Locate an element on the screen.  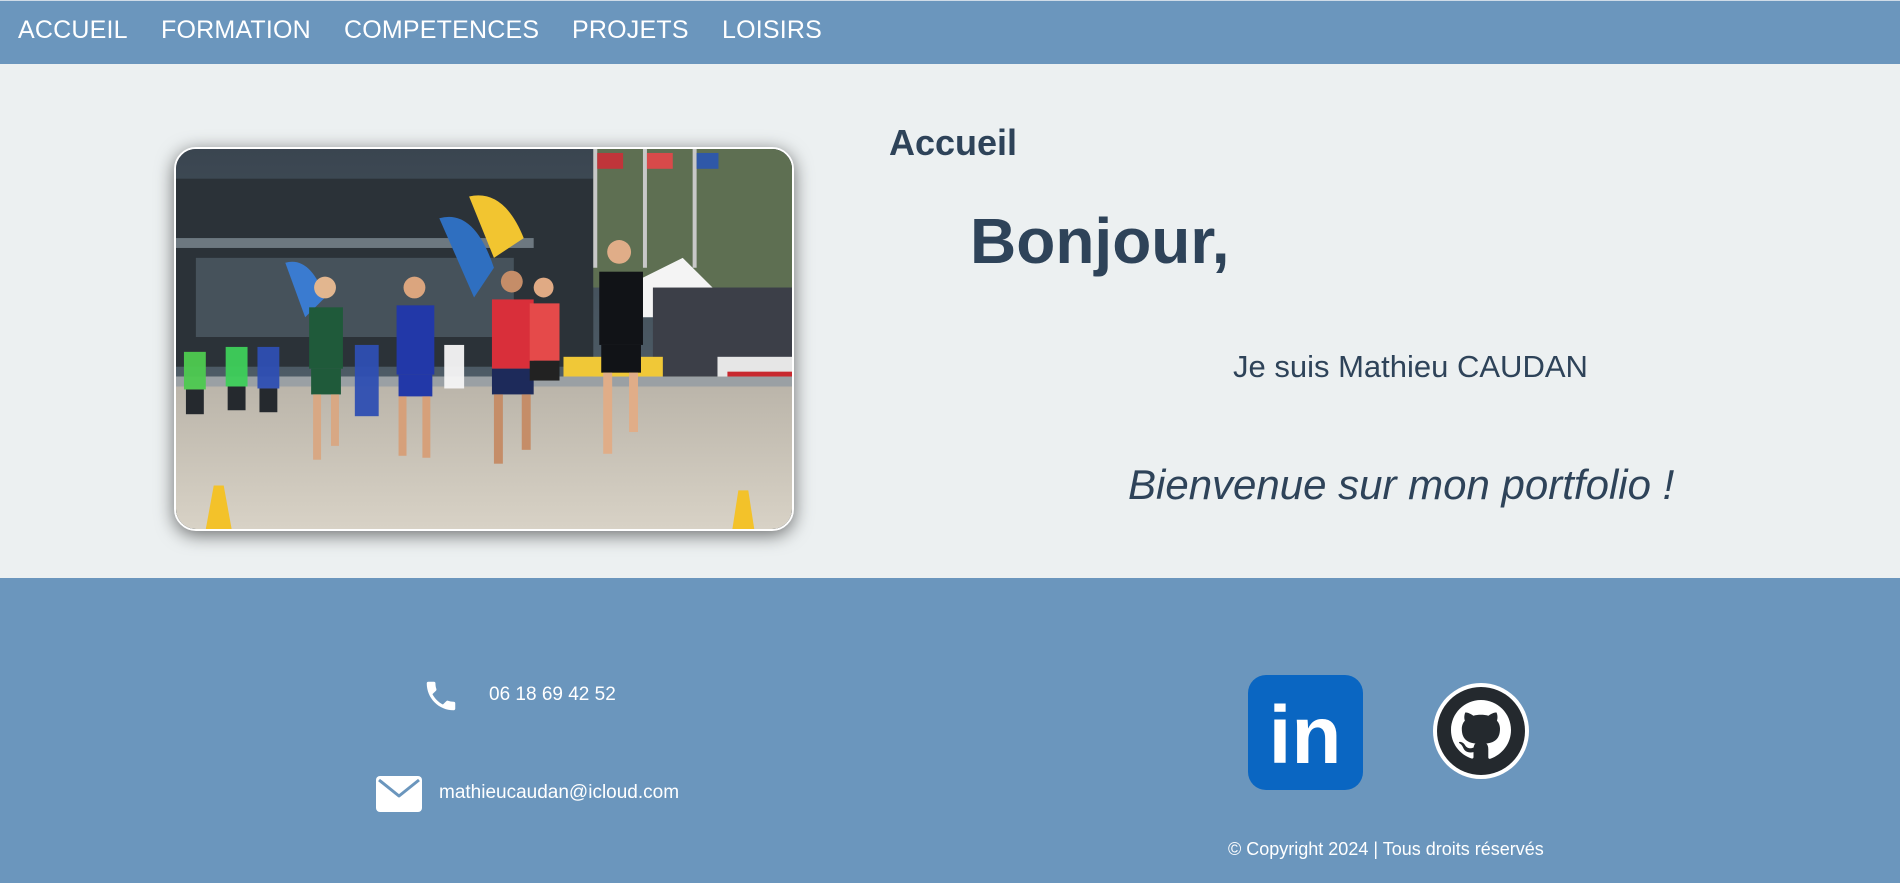
linkedin-link: in is located at coordinates (1305, 732).